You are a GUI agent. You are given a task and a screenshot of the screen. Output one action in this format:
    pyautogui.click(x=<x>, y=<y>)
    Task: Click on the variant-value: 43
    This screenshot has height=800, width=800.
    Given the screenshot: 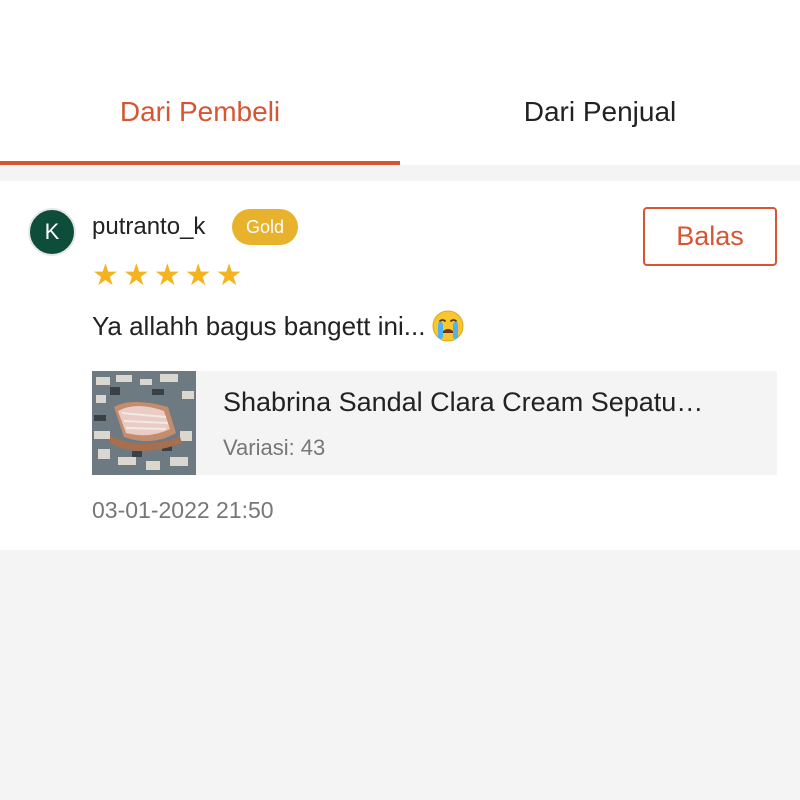 What is the action you would take?
    pyautogui.click(x=313, y=447)
    